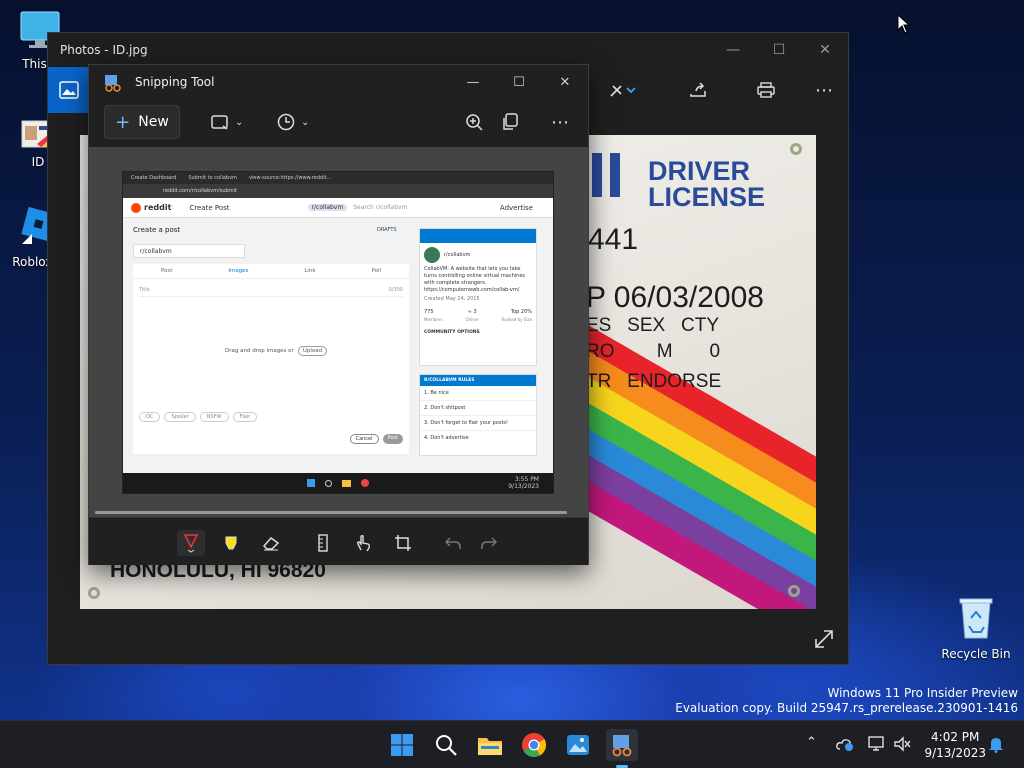 This screenshot has height=768, width=1024. What do you see at coordinates (478, 423) in the screenshot?
I see `captured-rule: 3. Don't forget to flair your posts!` at bounding box center [478, 423].